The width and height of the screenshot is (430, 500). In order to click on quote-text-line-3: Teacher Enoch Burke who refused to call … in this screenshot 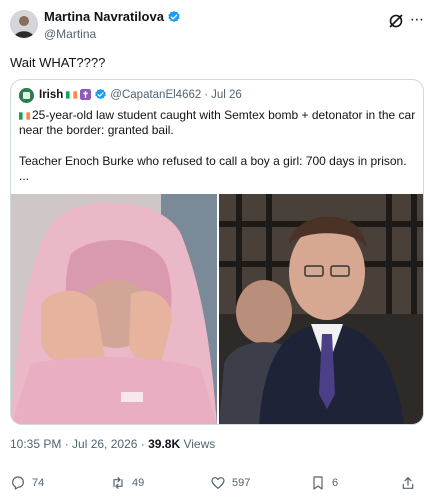, I will do `click(213, 161)`.